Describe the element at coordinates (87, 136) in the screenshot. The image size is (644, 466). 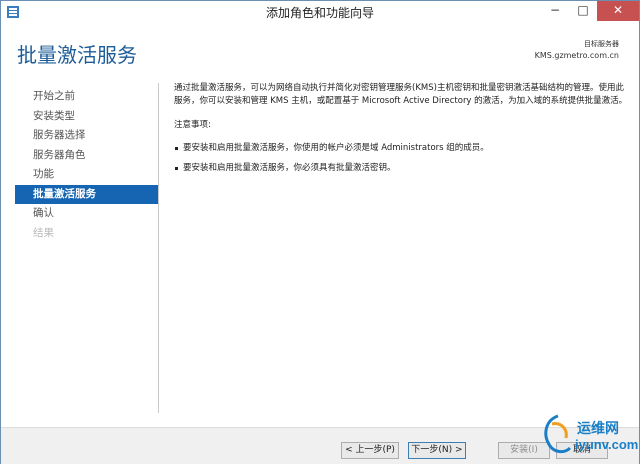
I see `nav-item-server-selection: 服务器选择` at that location.